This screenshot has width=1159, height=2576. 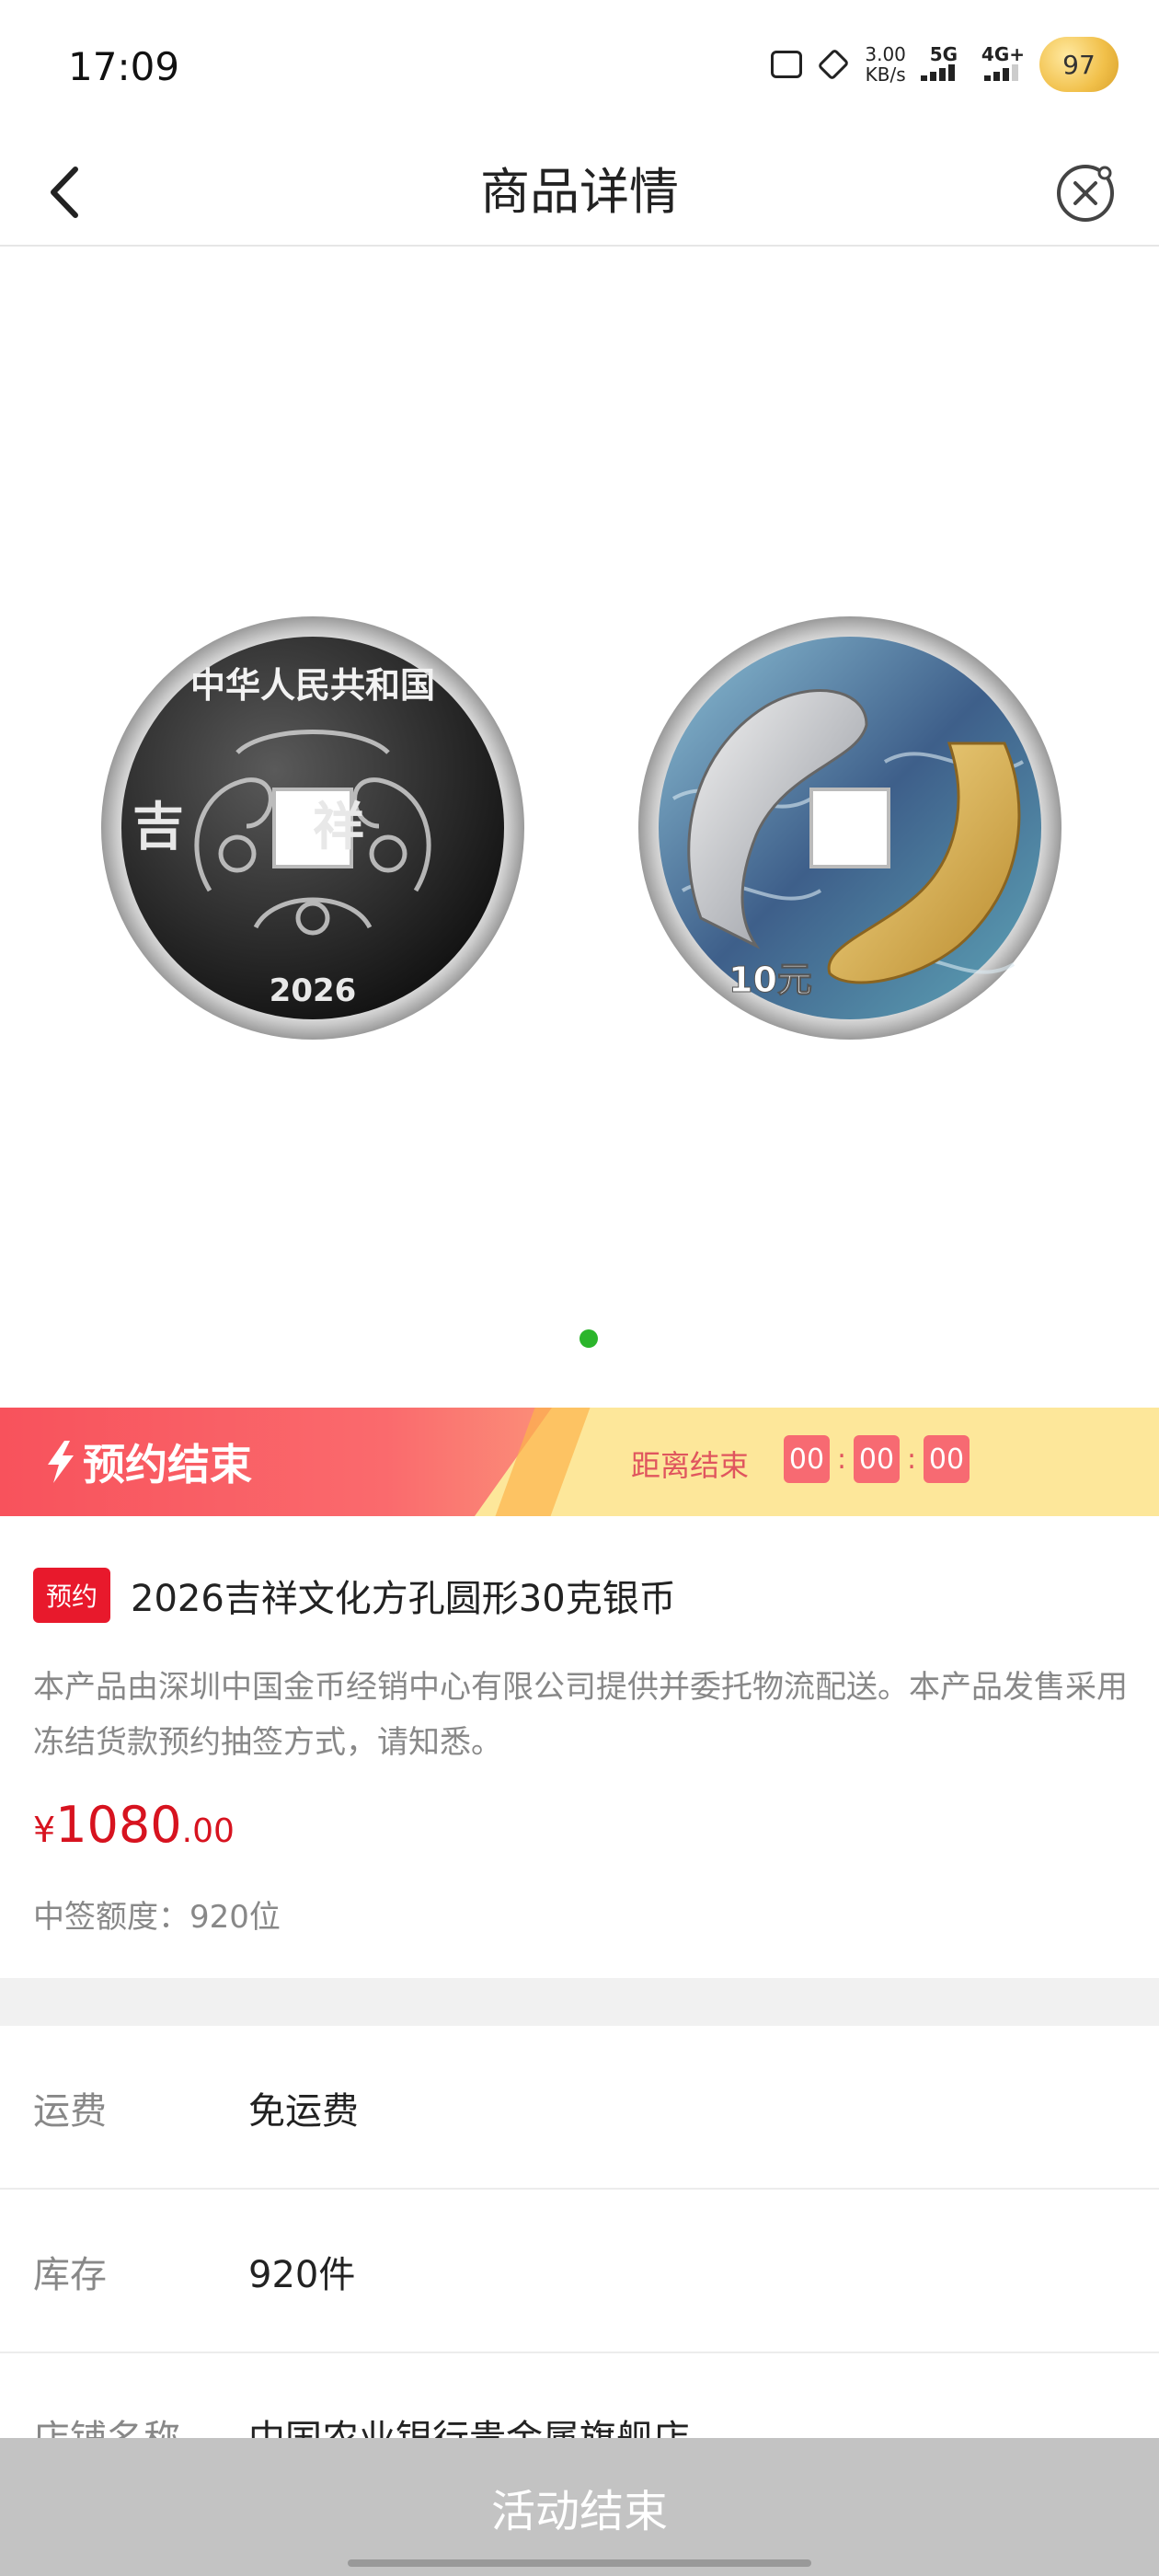 I want to click on countdown-hours: 00, so click(x=807, y=1459).